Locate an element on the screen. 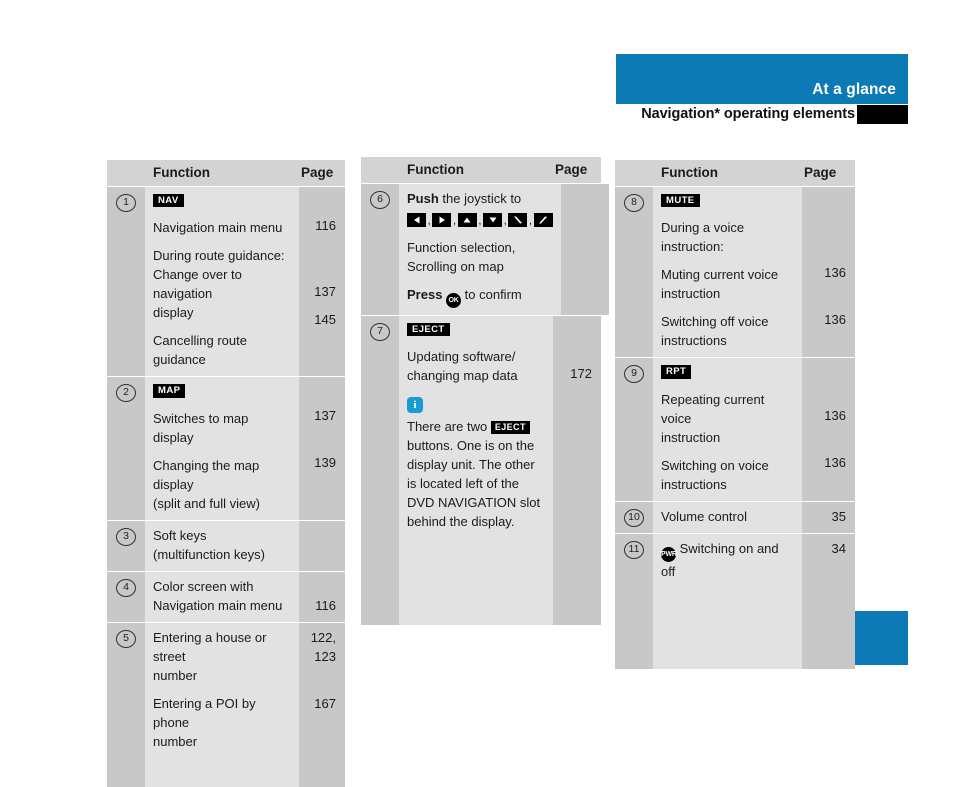 Image resolution: width=954 pixels, height=787 pixels. circled-number: 11 is located at coordinates (634, 549).